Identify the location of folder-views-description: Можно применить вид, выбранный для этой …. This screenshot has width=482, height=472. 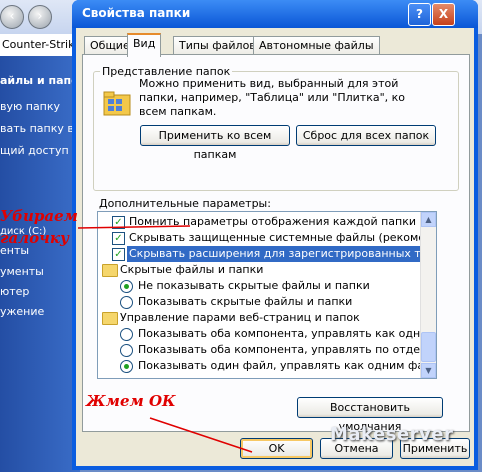
(272, 97).